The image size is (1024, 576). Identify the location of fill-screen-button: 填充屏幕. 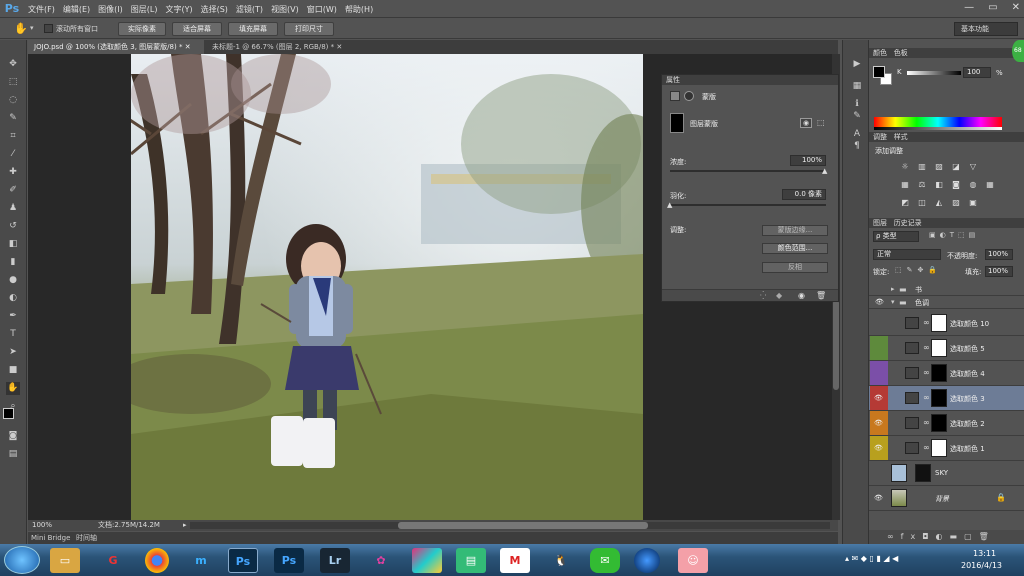
(253, 29).